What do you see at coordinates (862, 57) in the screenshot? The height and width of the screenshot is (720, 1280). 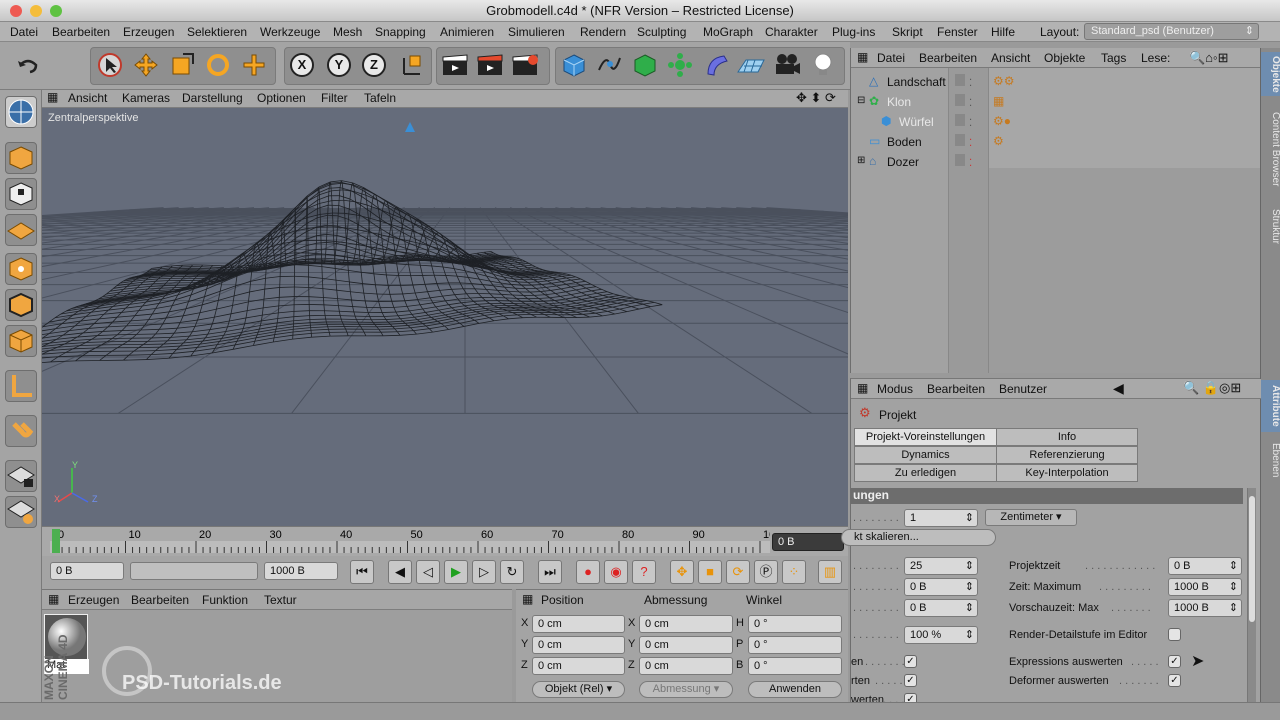 I see `object-menu-toggle: ▦` at bounding box center [862, 57].